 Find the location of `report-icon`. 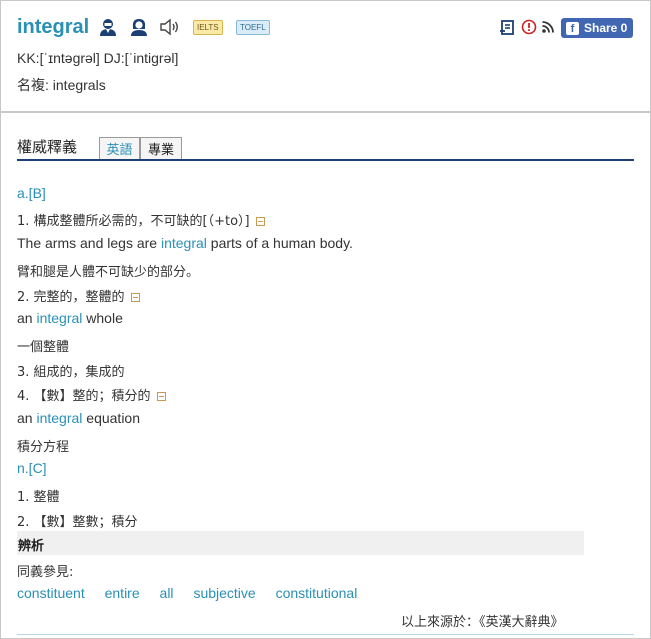

report-icon is located at coordinates (529, 27).